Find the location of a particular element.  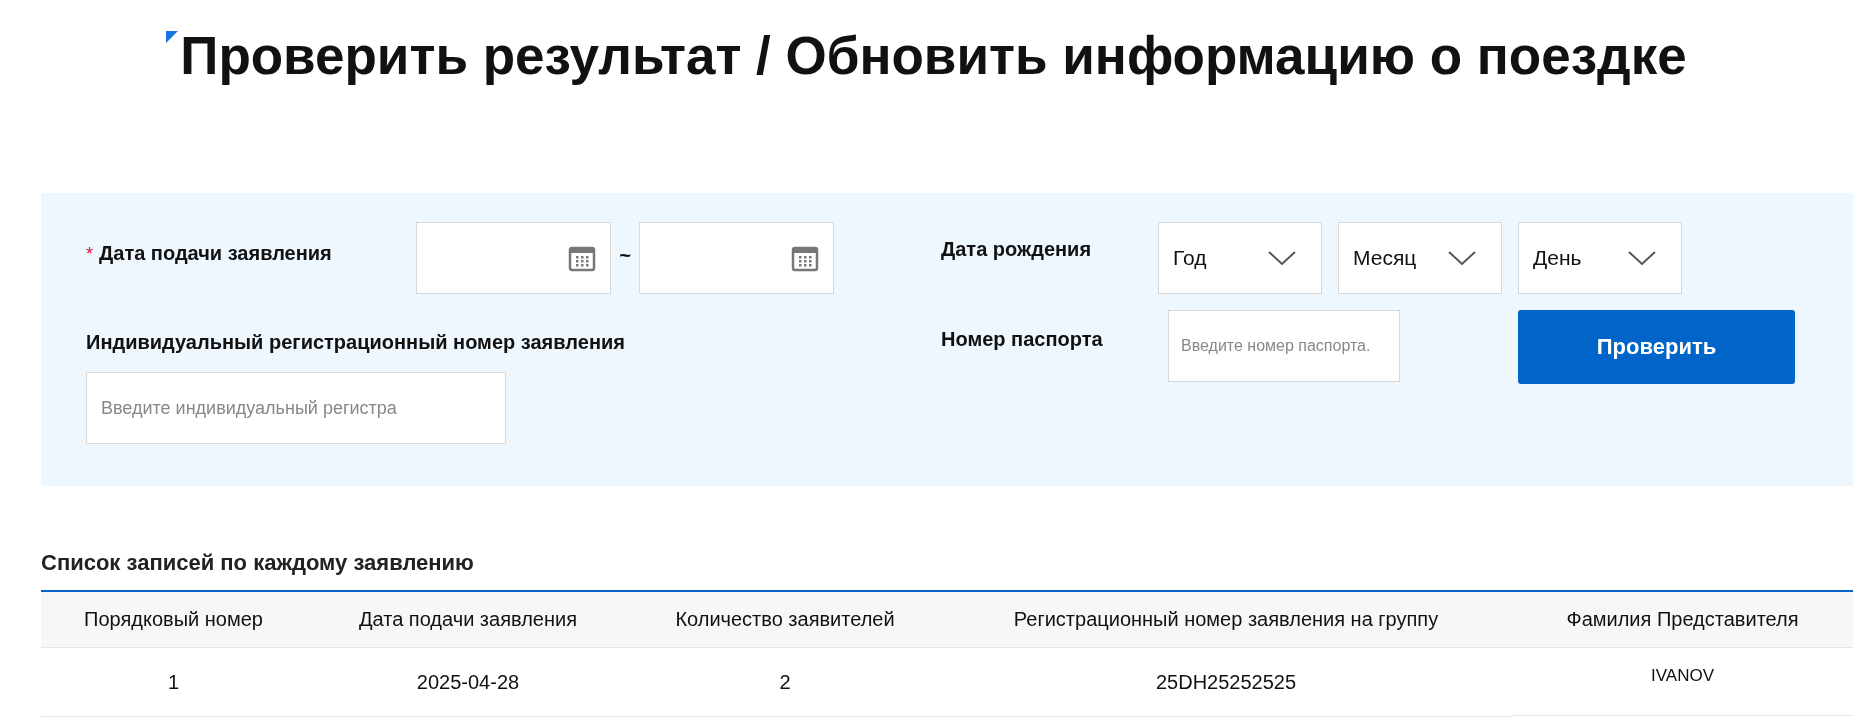

section-title: Список записей по каждому заявлению is located at coordinates (258, 563).